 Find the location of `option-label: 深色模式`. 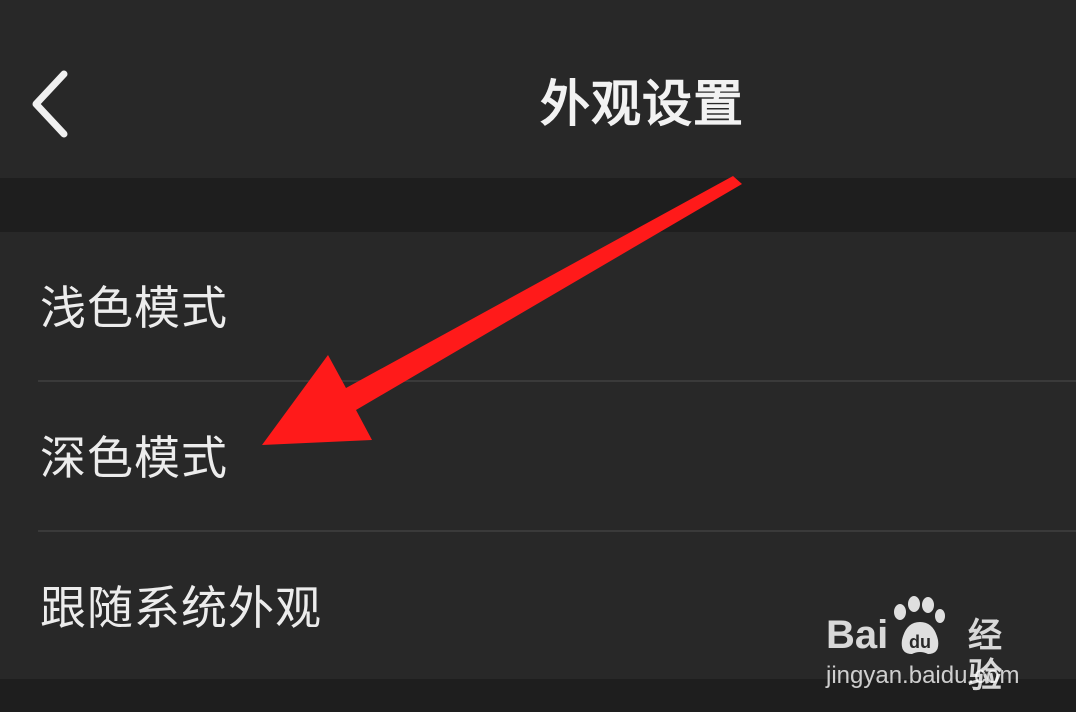

option-label: 深色模式 is located at coordinates (134, 458).